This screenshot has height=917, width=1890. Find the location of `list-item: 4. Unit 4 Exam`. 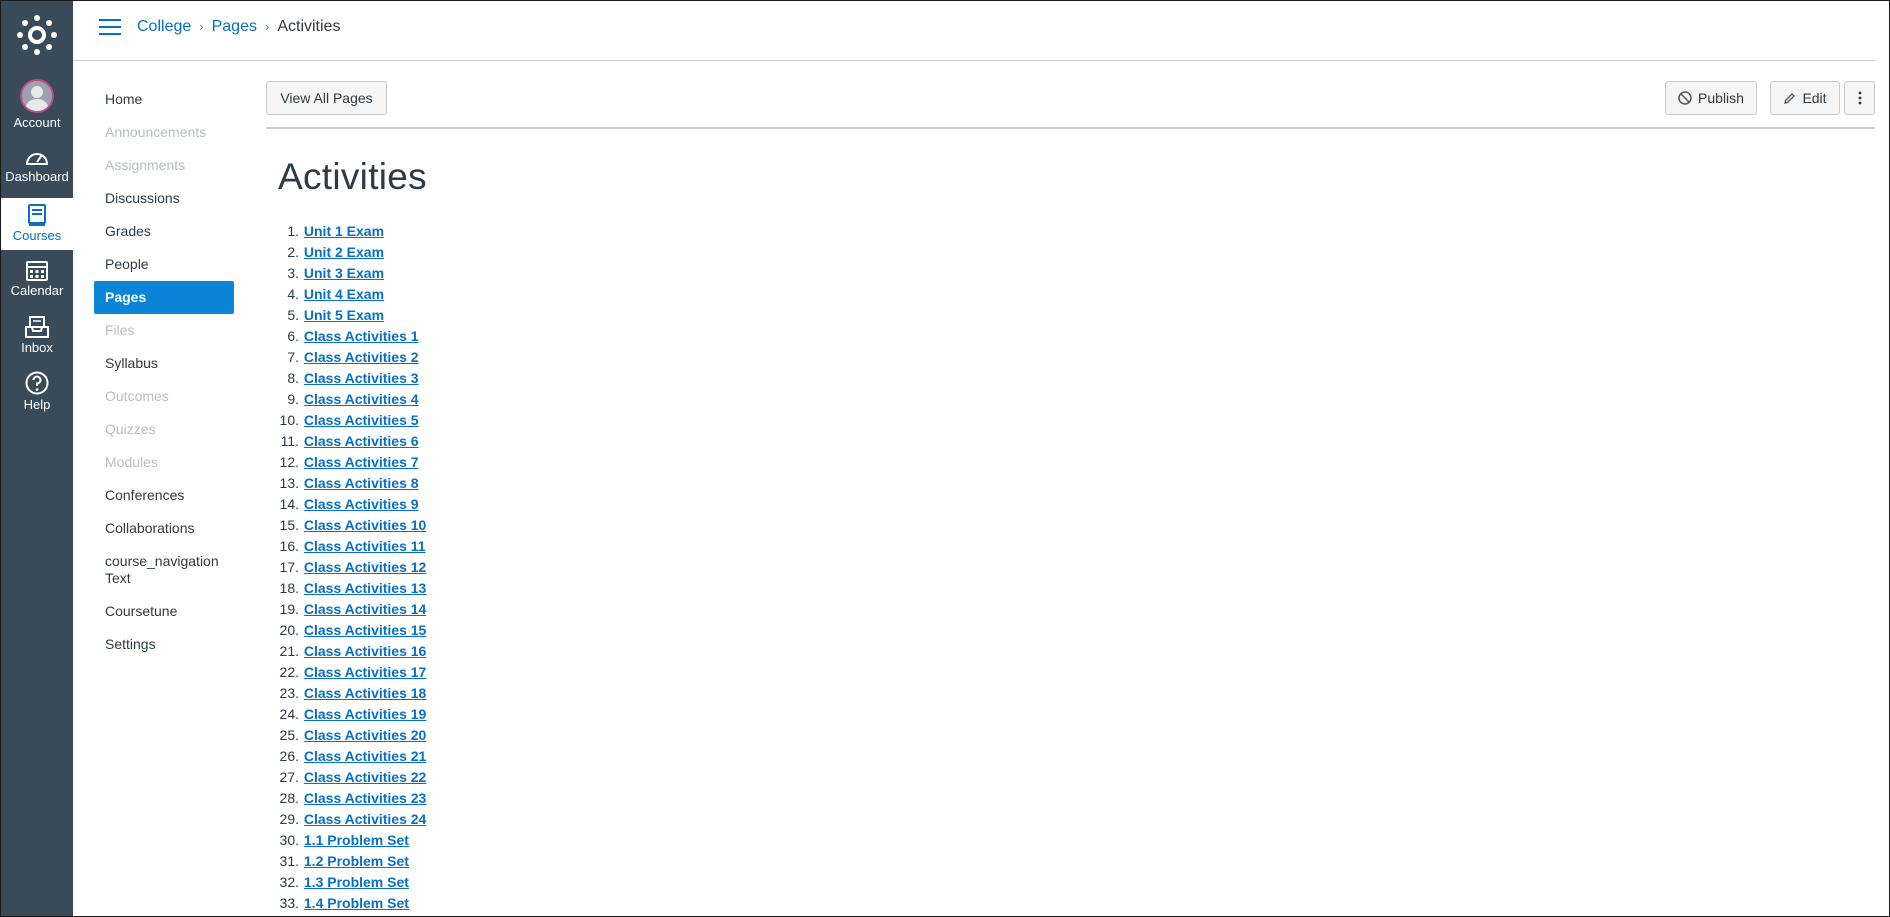

list-item: 4. Unit 4 Exam is located at coordinates (347, 294).